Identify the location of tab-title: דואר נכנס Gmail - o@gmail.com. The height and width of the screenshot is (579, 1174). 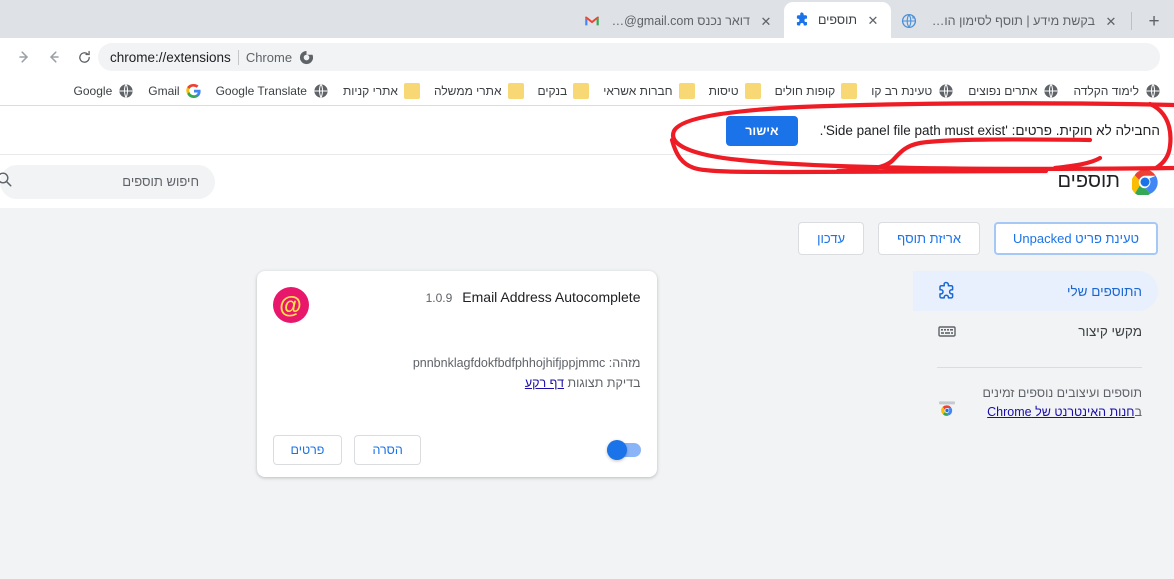
(679, 21).